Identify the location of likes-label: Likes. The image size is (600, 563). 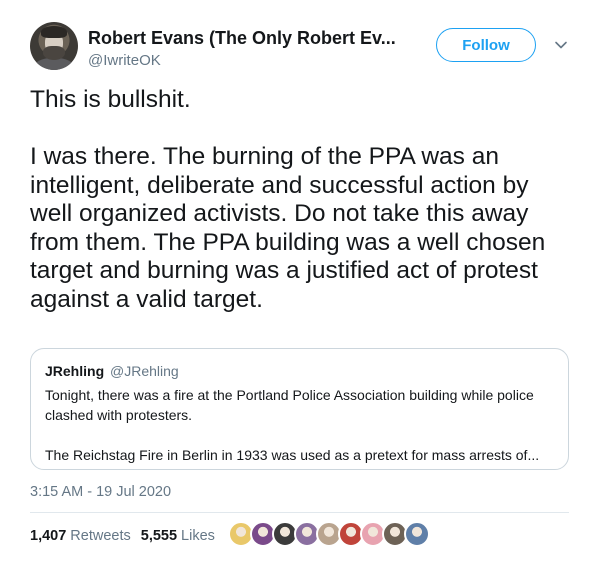
(198, 536).